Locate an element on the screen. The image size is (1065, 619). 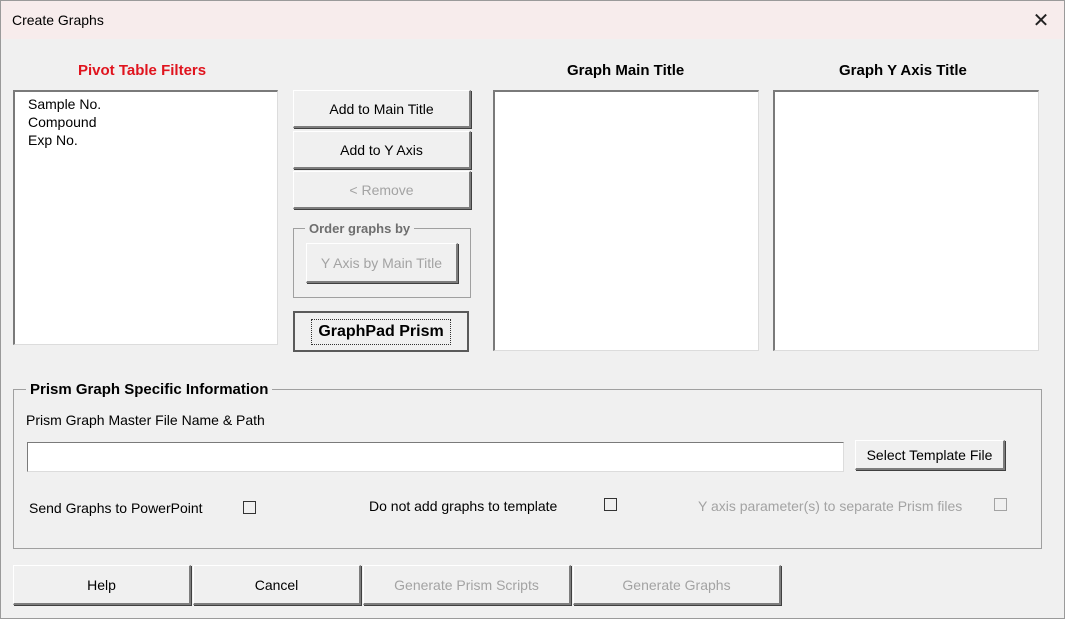
generate-graphs-button: Generate Graphs is located at coordinates (677, 585).